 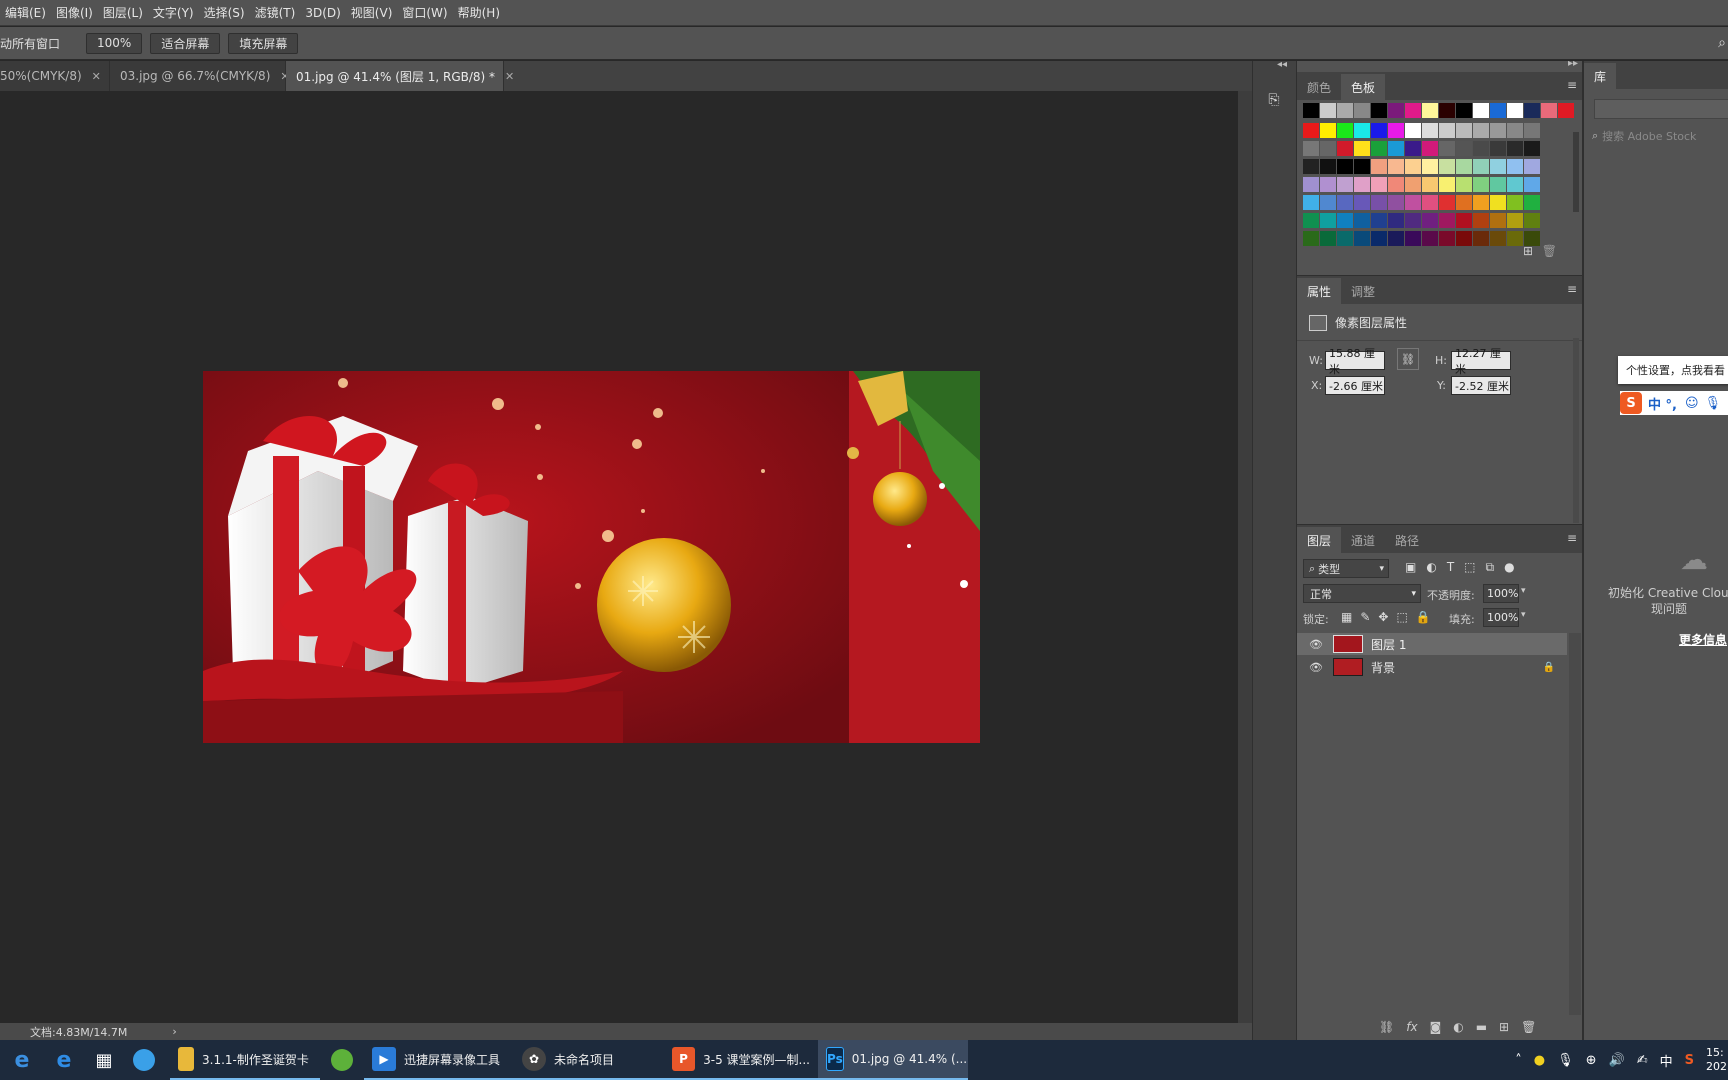 What do you see at coordinates (25, 12) in the screenshot?
I see `menu-edit: 编辑(E)` at bounding box center [25, 12].